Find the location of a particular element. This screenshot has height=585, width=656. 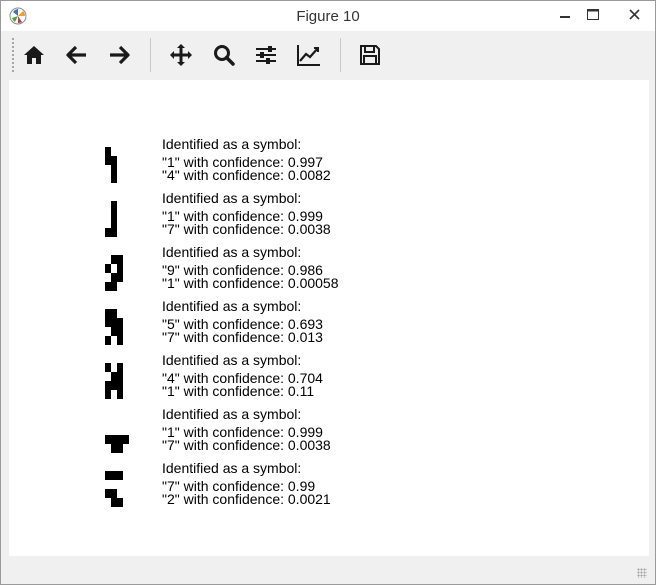

pan-icon is located at coordinates (181, 55).